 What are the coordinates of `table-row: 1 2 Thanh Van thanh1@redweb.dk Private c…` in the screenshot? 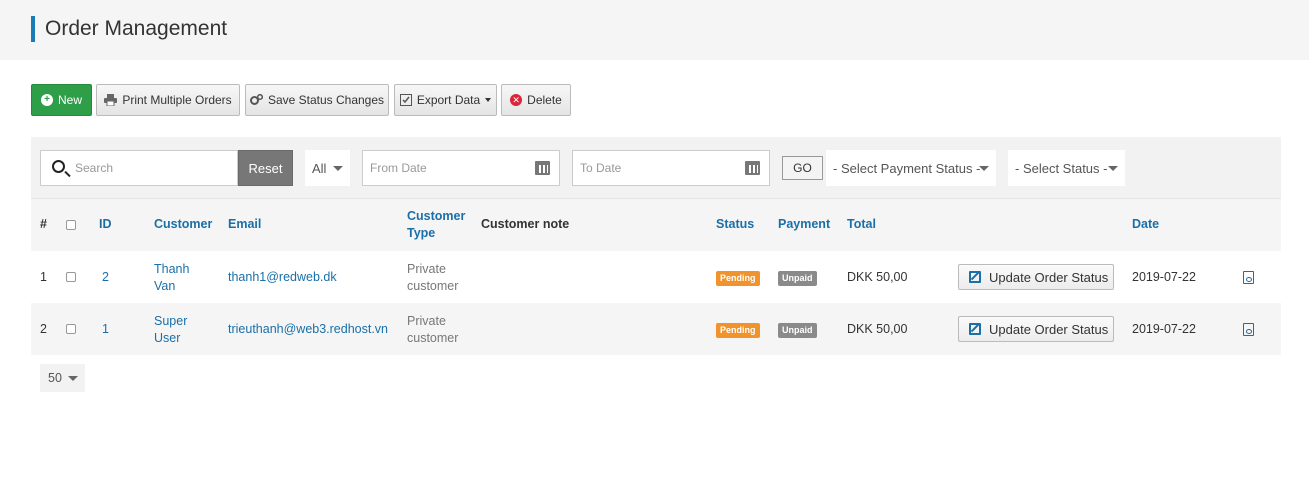 It's located at (656, 277).